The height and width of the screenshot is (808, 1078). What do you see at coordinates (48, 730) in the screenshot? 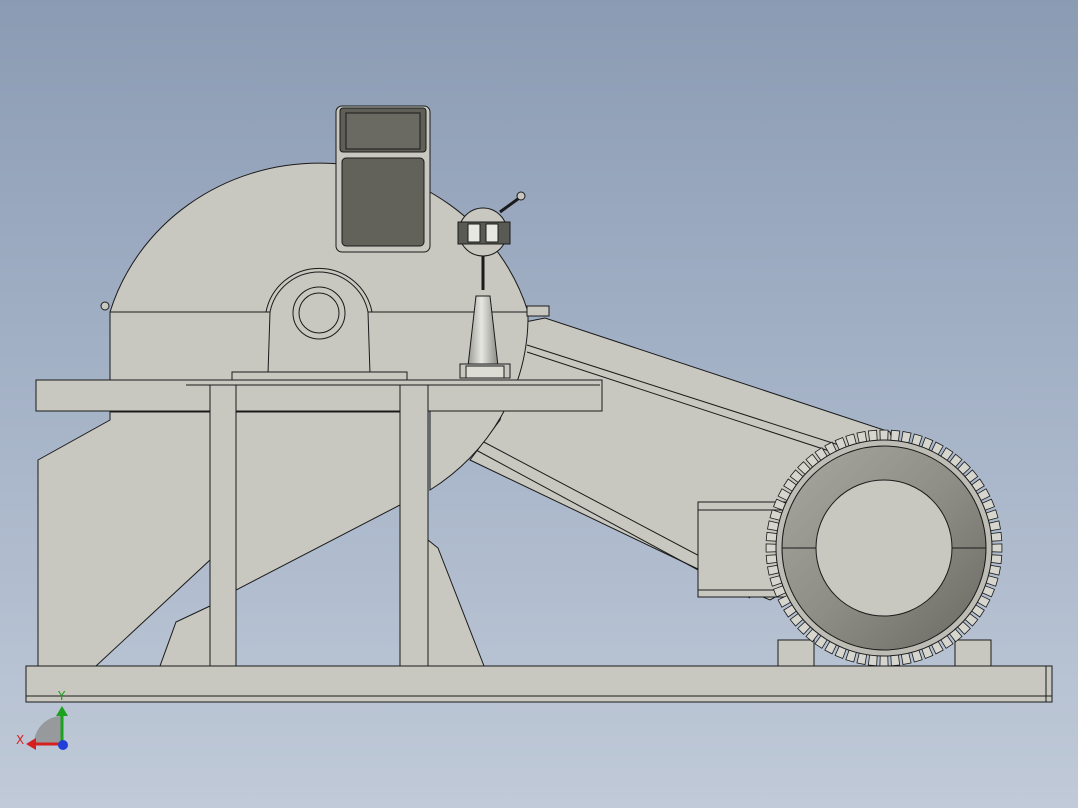
I see `triad-quadrant` at bounding box center [48, 730].